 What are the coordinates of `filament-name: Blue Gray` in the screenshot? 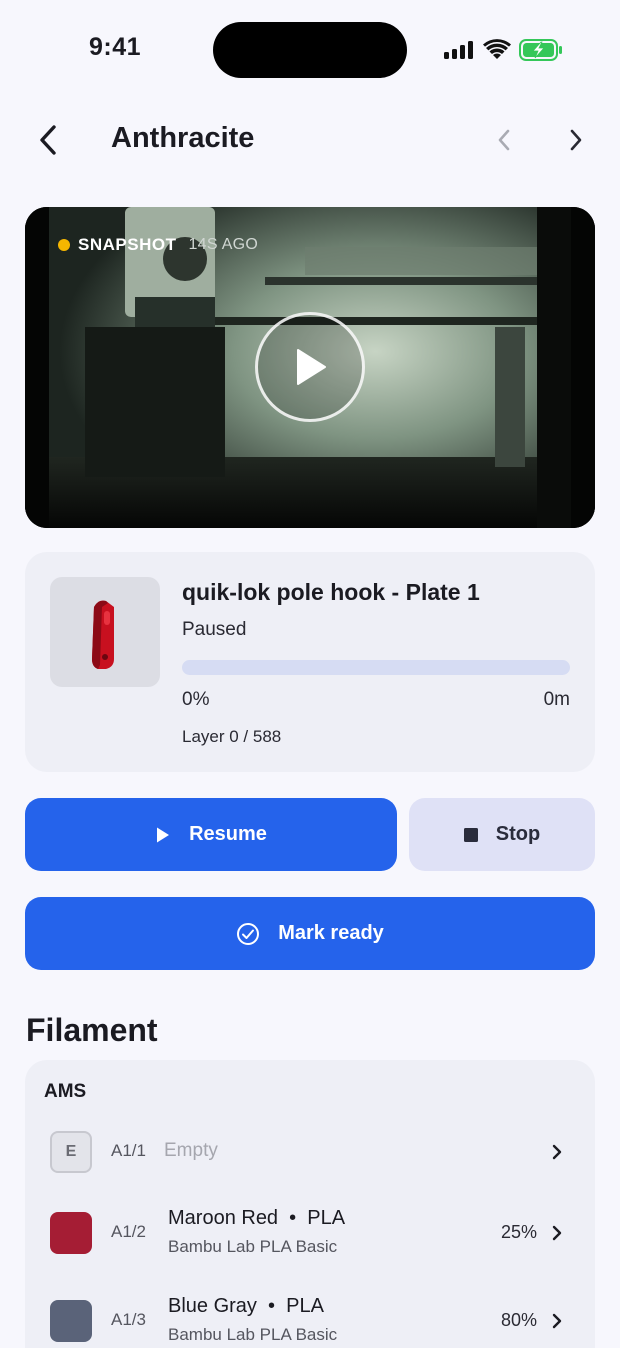 It's located at (212, 1306).